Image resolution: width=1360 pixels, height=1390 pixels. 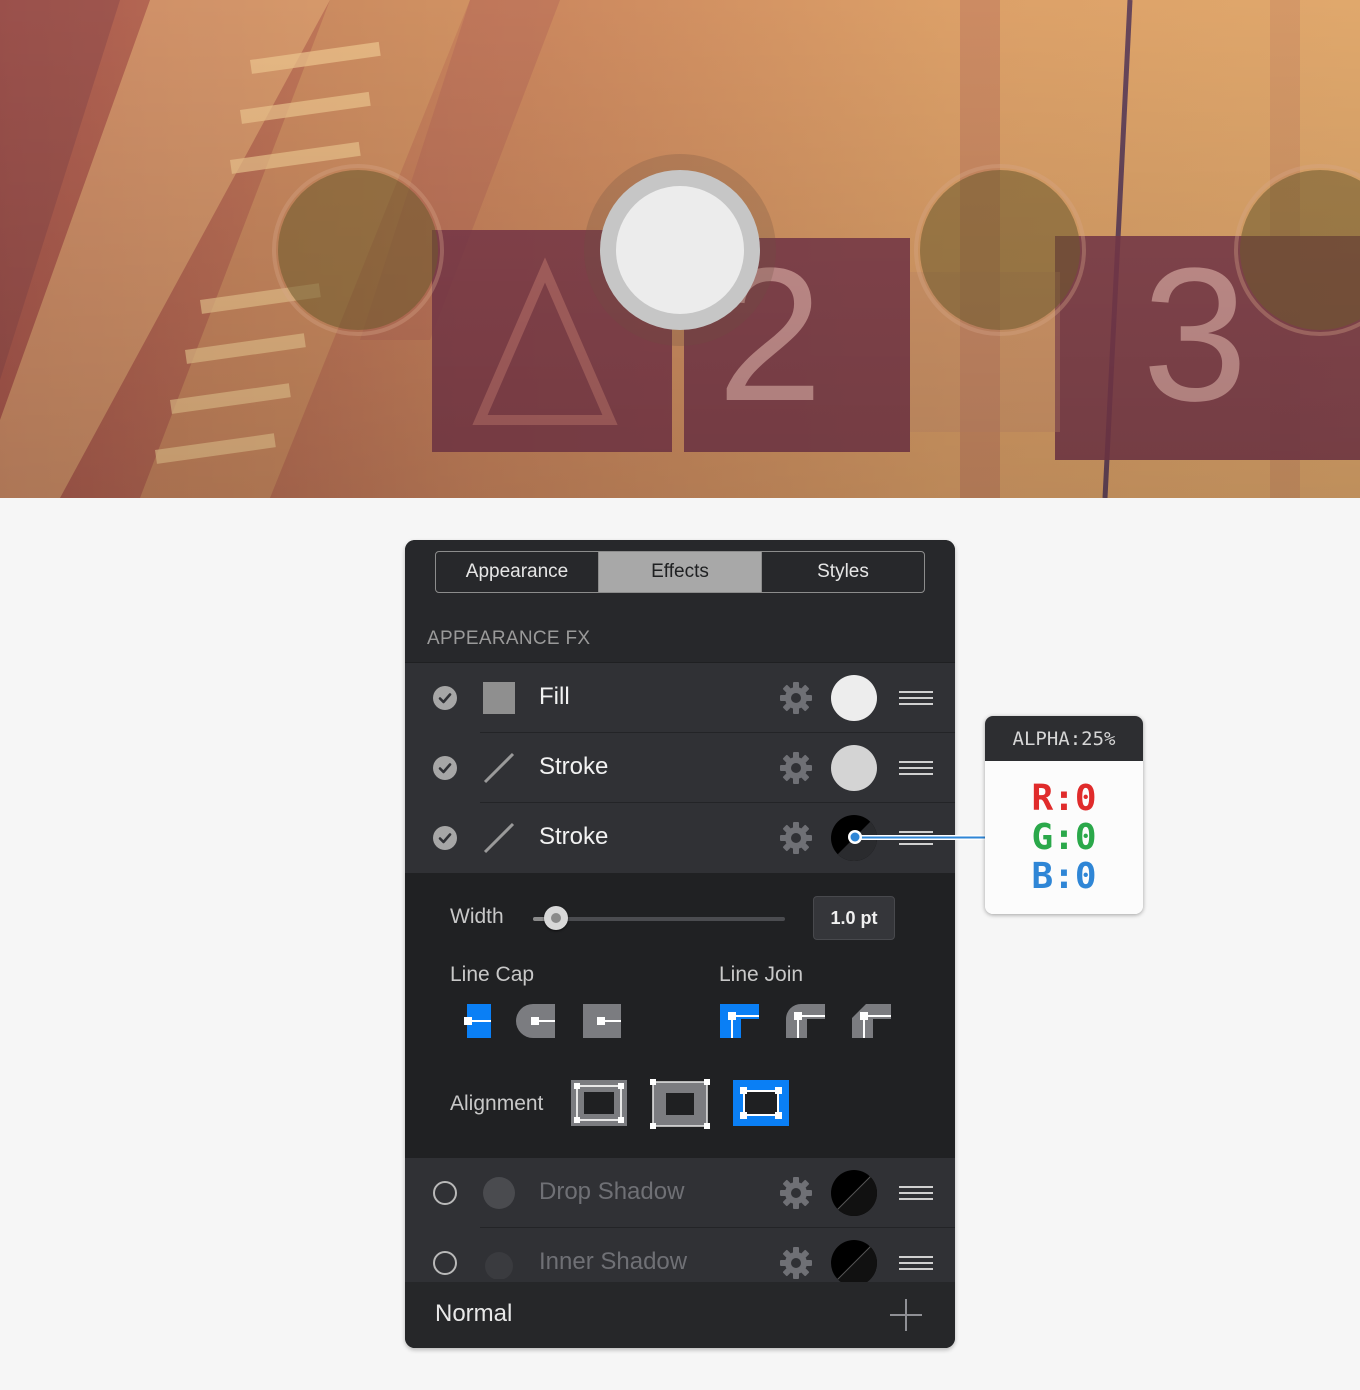 I want to click on red-value: R:0, so click(x=1064, y=798).